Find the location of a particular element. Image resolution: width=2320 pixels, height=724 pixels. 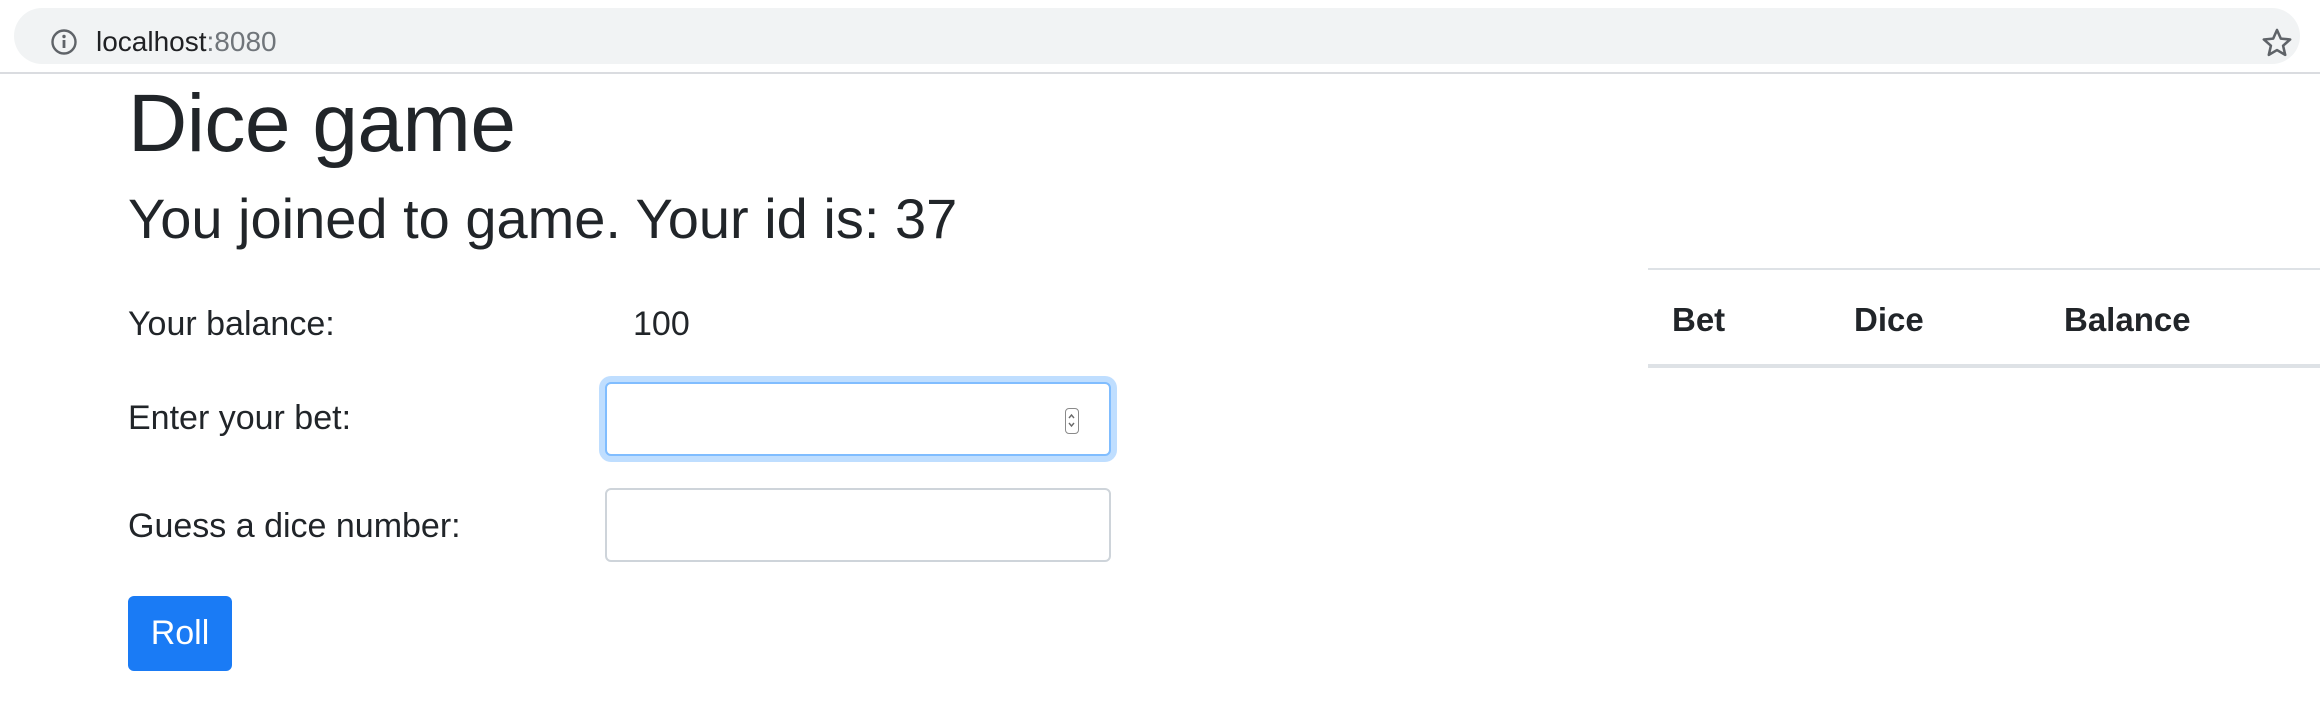

url-port: :8080 is located at coordinates (241, 41).